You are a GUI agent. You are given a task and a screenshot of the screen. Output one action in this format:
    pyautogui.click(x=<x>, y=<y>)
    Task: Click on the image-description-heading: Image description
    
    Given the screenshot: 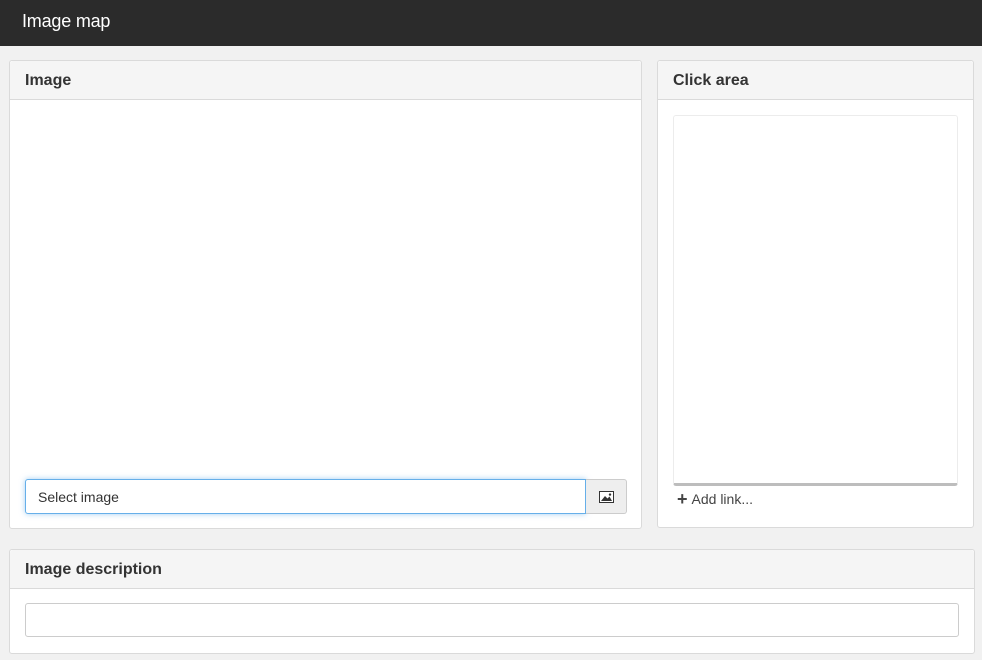 What is the action you would take?
    pyautogui.click(x=492, y=569)
    